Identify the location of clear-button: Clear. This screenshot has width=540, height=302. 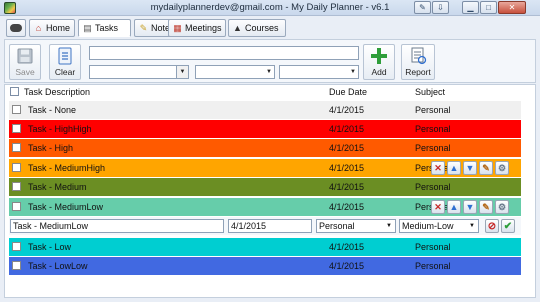
(65, 62).